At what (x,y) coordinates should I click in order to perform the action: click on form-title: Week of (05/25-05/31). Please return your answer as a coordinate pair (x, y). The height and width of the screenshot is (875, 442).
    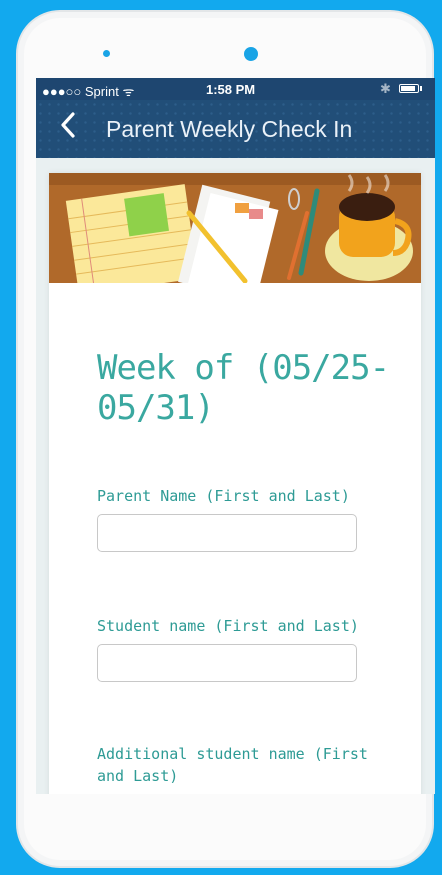
    Looking at the image, I should click on (243, 388).